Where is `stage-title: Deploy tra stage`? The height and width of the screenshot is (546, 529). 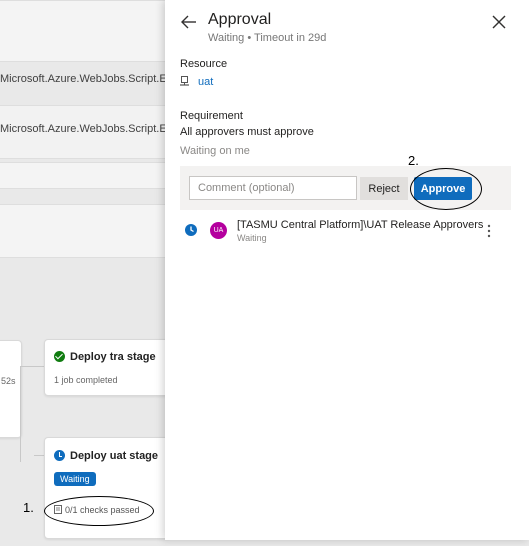 stage-title: Deploy tra stage is located at coordinates (105, 357).